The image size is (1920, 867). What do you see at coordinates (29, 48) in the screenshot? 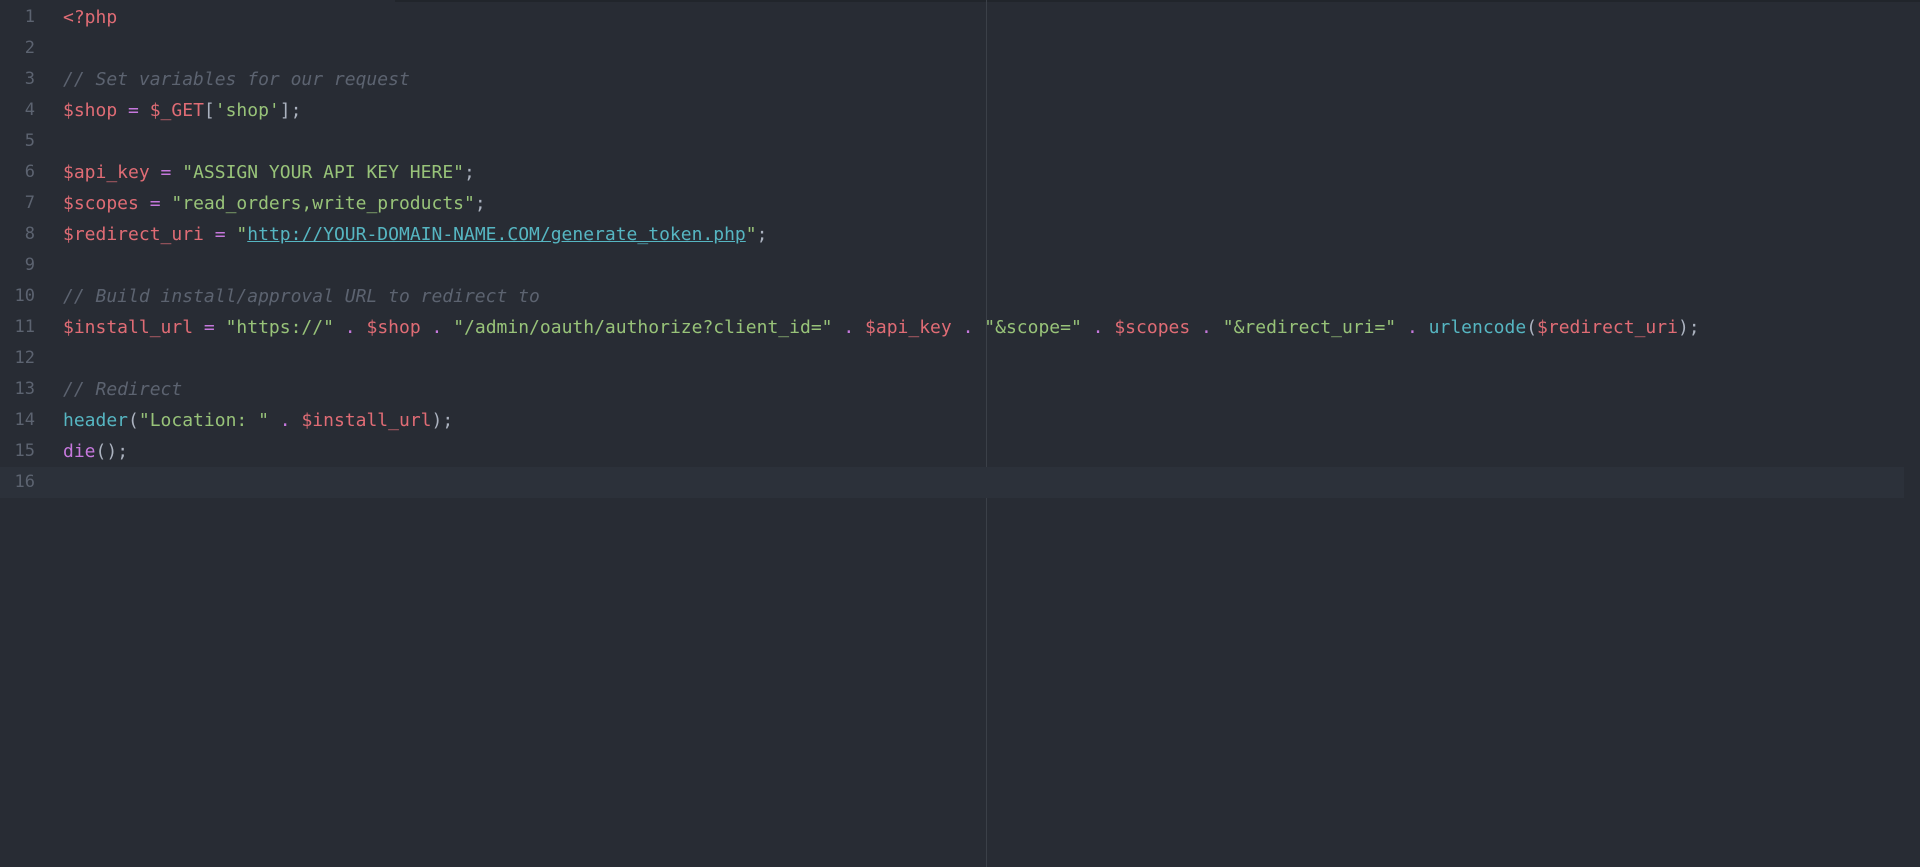
I see `line-number: 2` at bounding box center [29, 48].